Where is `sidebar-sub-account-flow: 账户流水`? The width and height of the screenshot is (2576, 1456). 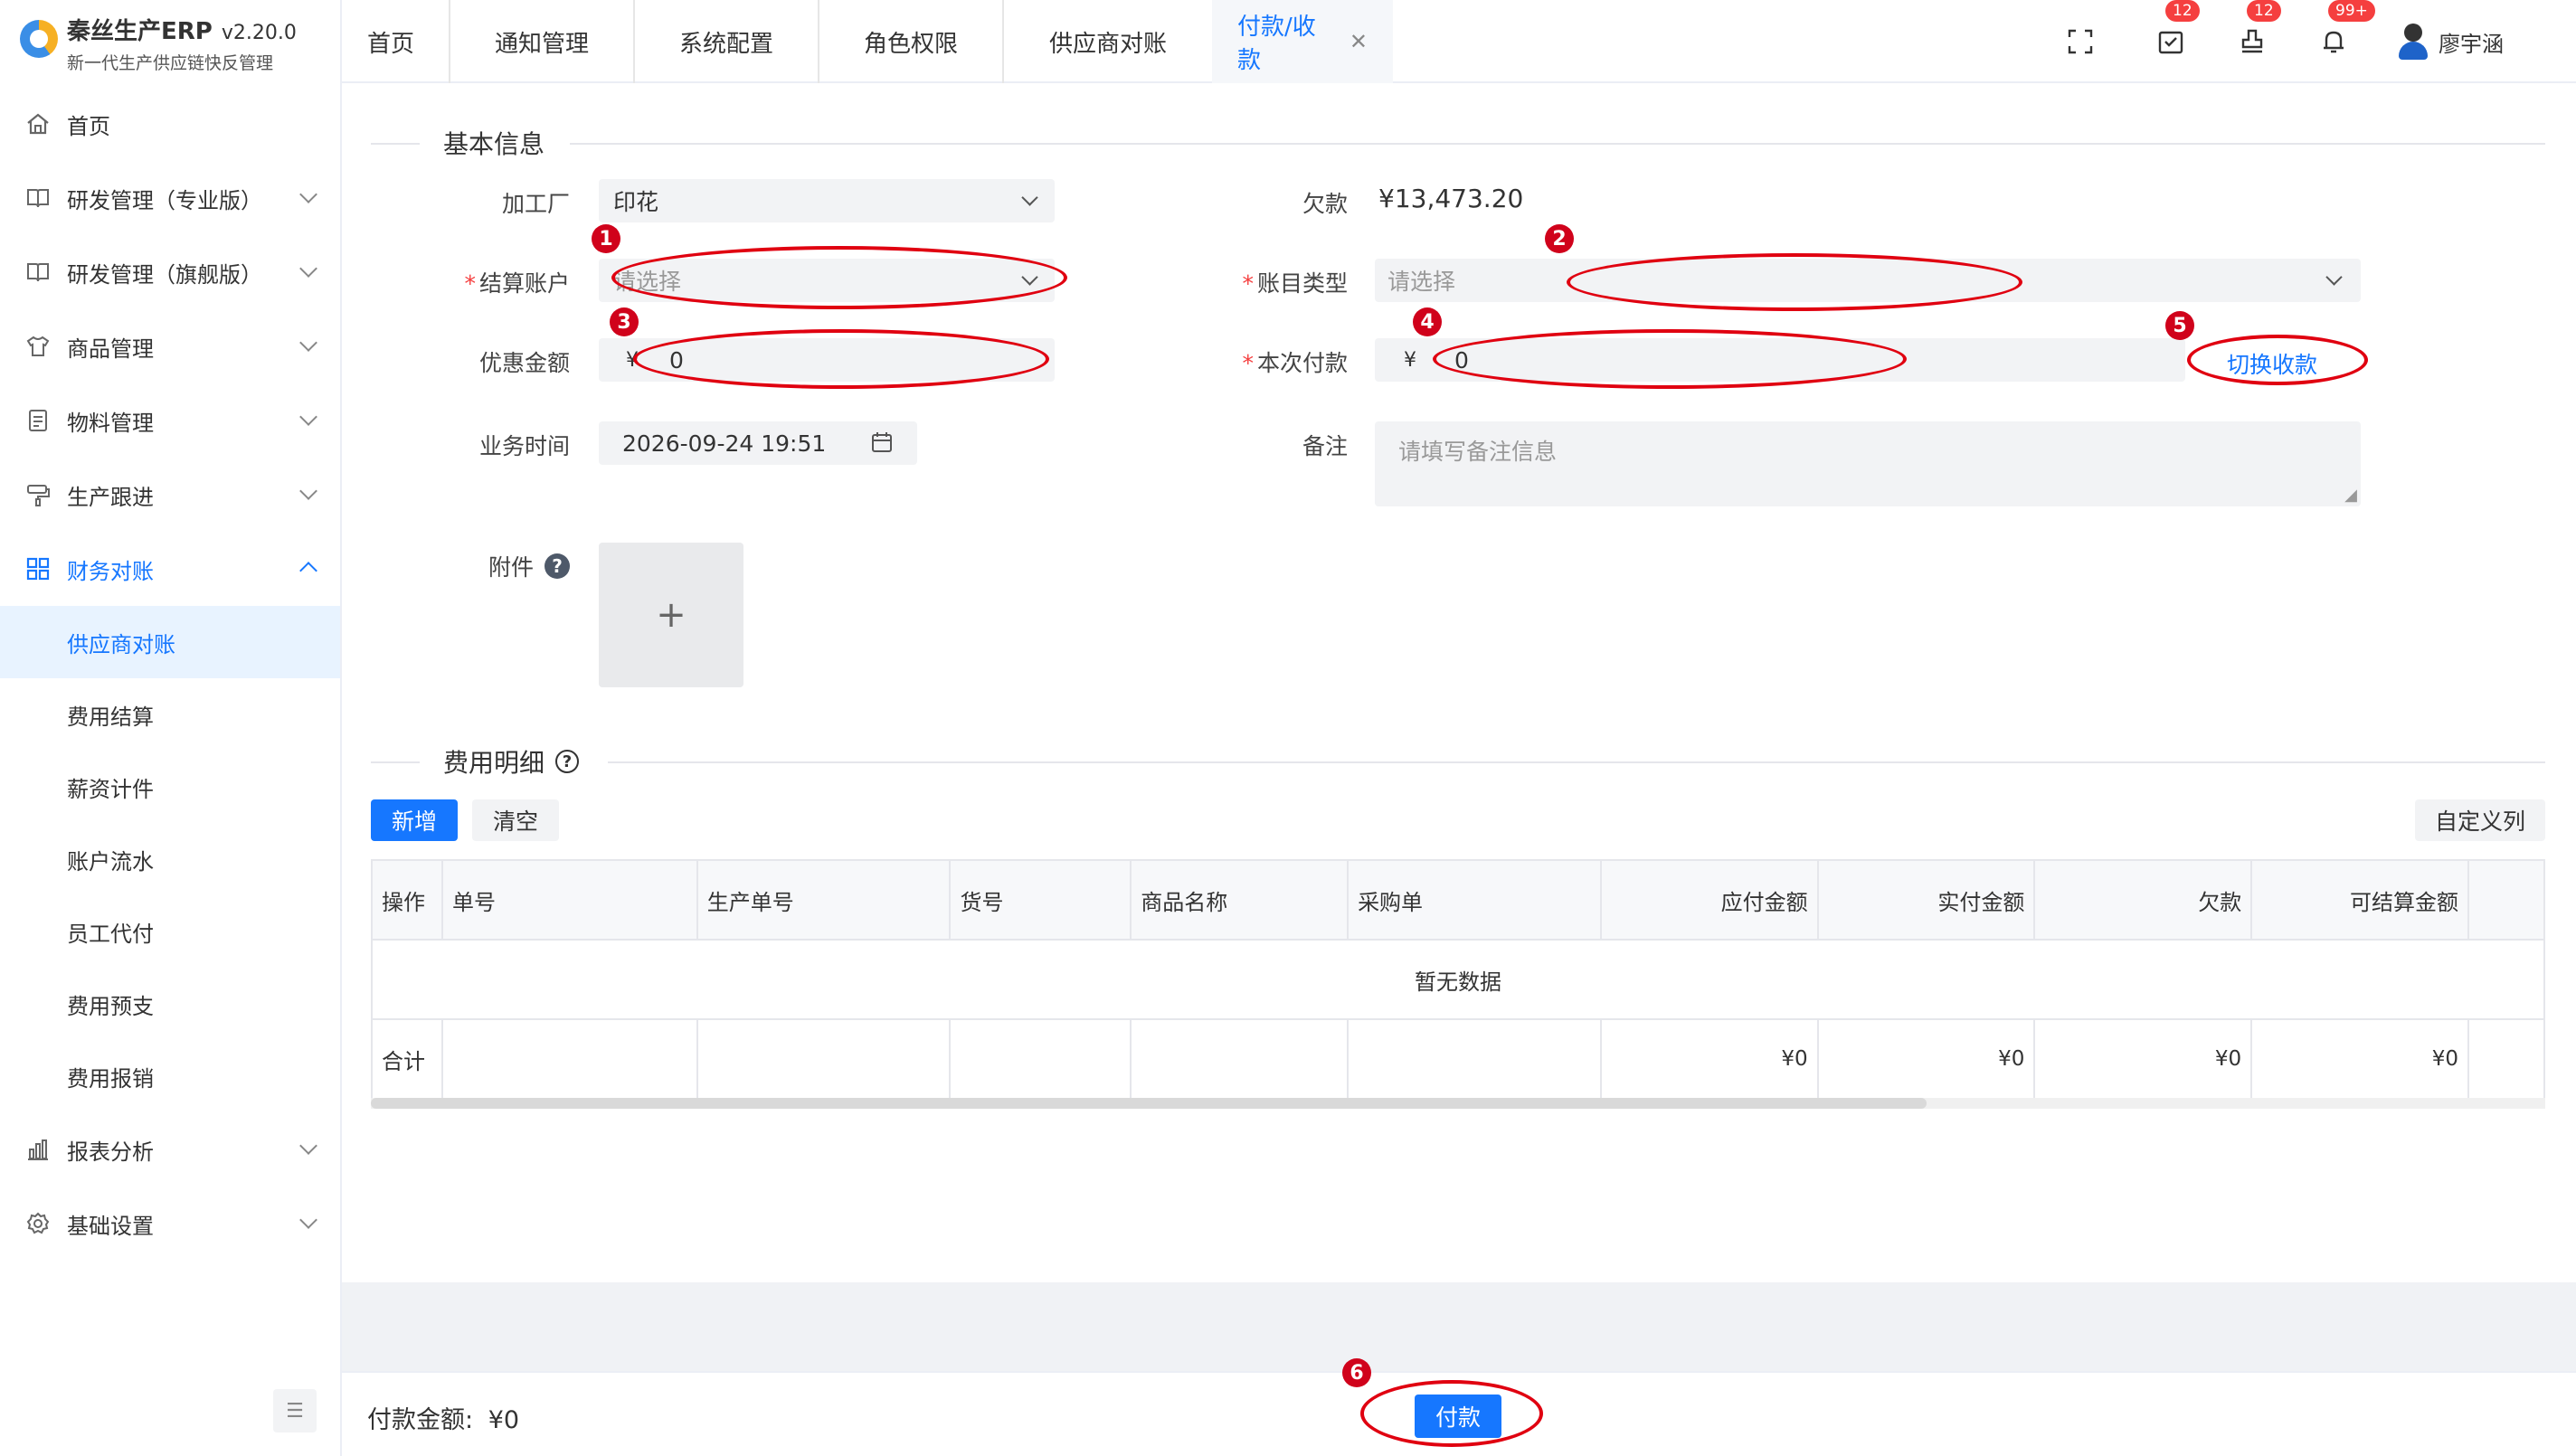
sidebar-sub-account-flow: 账户流水 is located at coordinates (170, 859).